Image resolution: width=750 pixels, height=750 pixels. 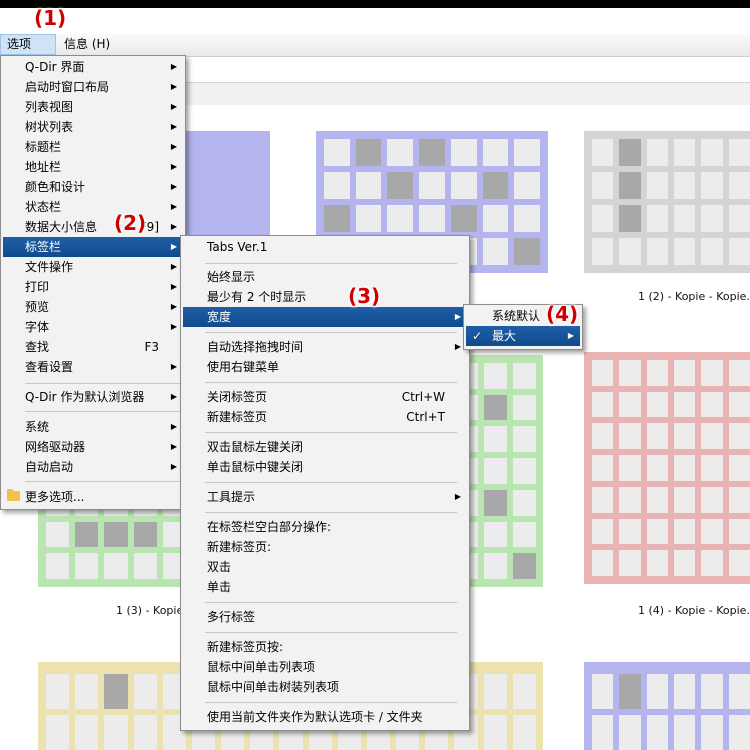 What do you see at coordinates (325, 617) in the screenshot?
I see `menu-item-multiline-tabs: 多行标签` at bounding box center [325, 617].